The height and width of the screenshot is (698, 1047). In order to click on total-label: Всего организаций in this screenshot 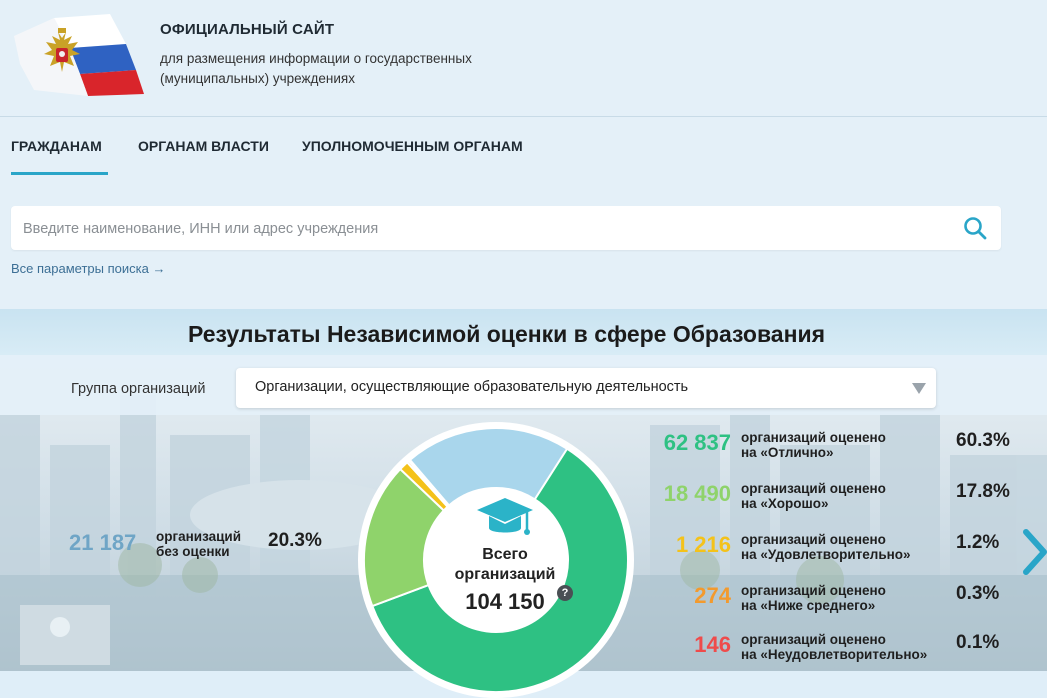, I will do `click(505, 564)`.